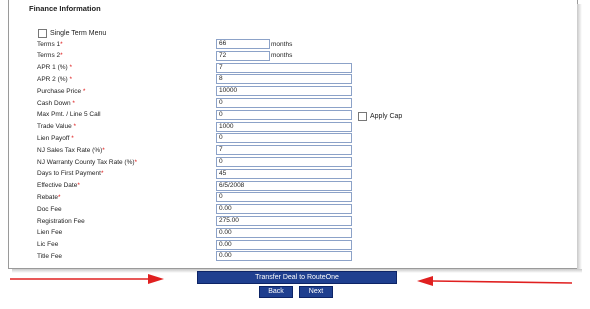 This screenshot has height=309, width=590. What do you see at coordinates (126, 209) in the screenshot?
I see `field-label: Doc Fee` at bounding box center [126, 209].